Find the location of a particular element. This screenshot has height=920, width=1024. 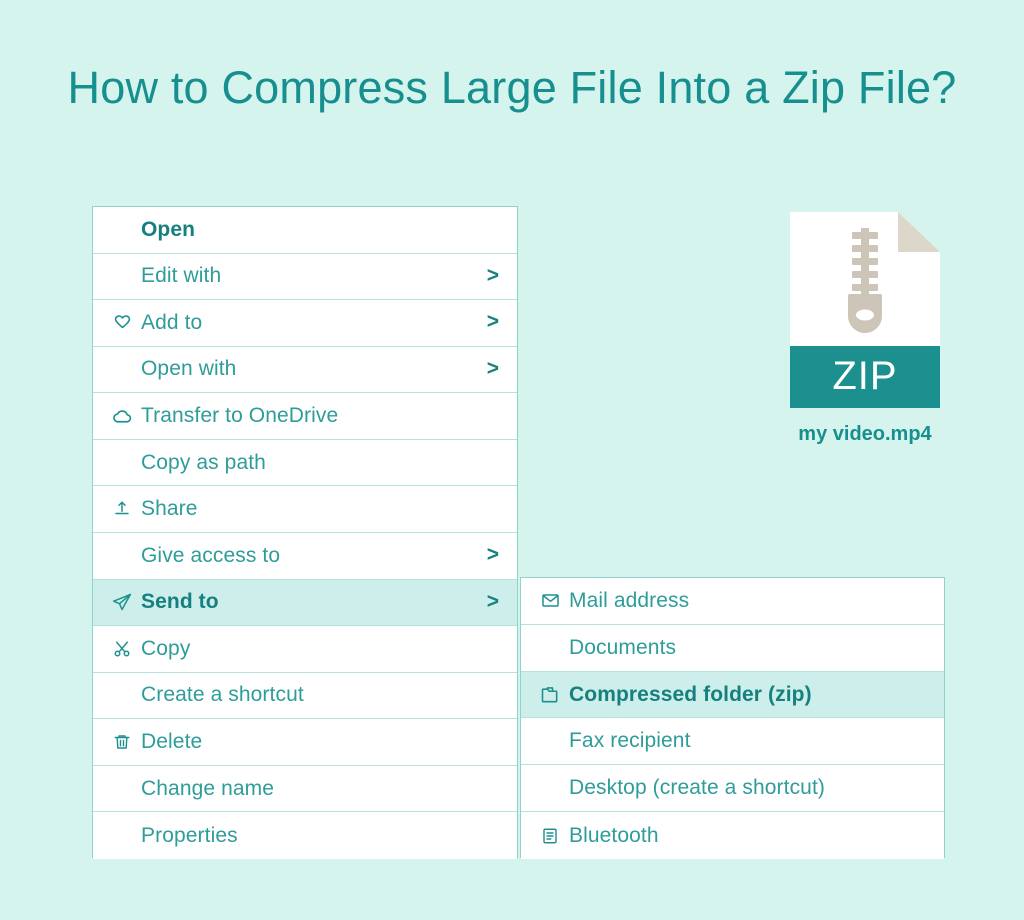

menu-item-label: Share is located at coordinates (169, 509).